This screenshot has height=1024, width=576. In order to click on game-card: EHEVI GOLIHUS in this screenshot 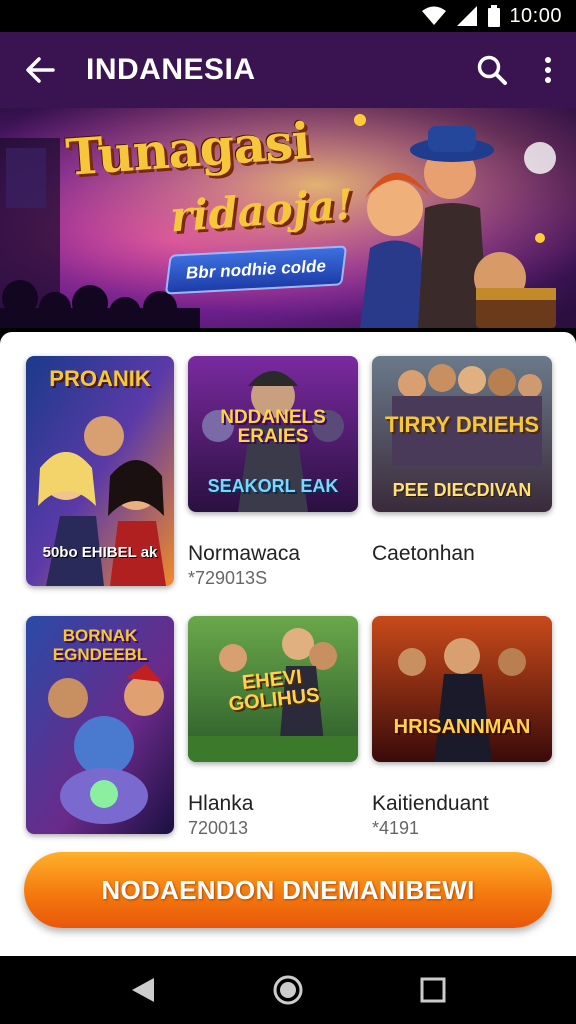, I will do `click(273, 689)`.